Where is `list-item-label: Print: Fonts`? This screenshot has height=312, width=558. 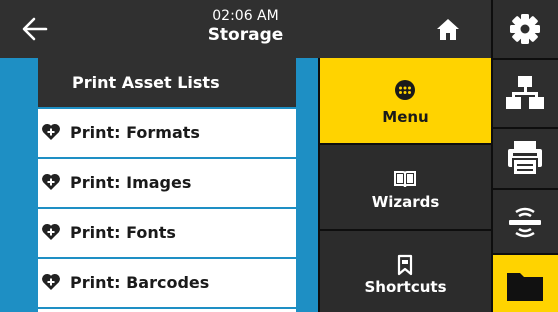 list-item-label: Print: Fonts is located at coordinates (123, 232).